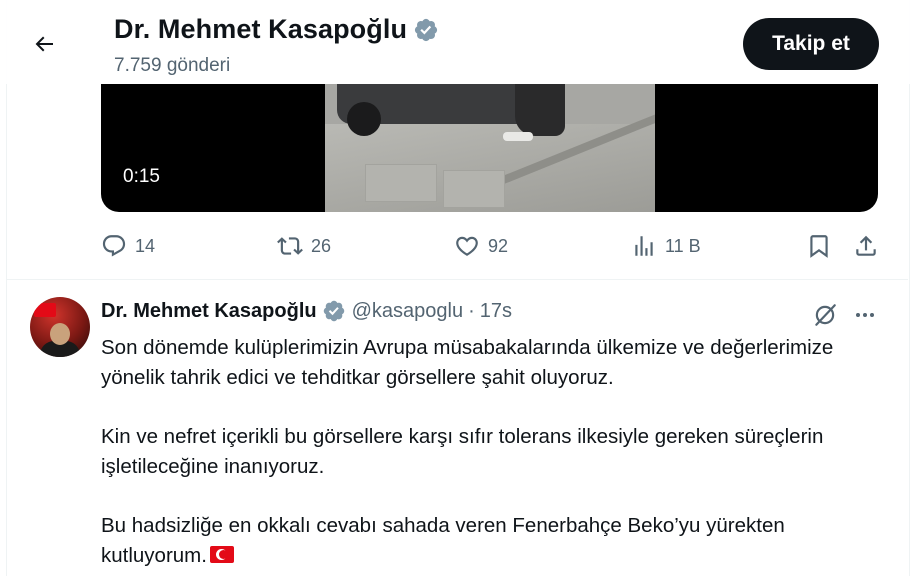  What do you see at coordinates (209, 311) in the screenshot?
I see `tweet-author-name: Dr. Mehmet Kasapoğlu` at bounding box center [209, 311].